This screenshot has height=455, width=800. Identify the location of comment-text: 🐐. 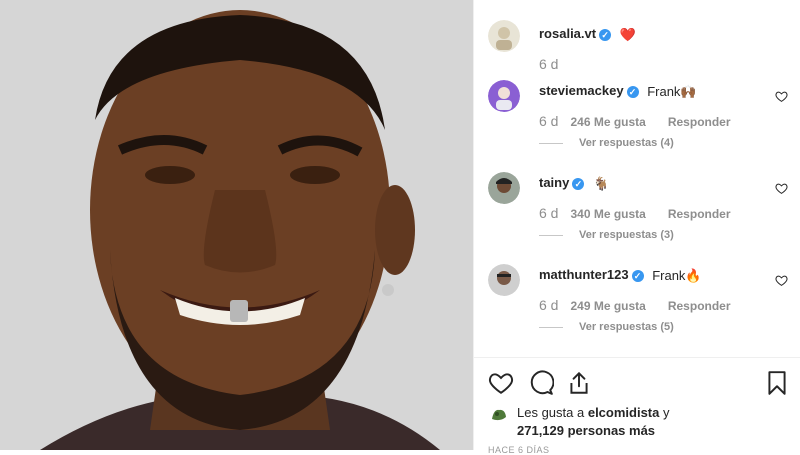
(601, 183).